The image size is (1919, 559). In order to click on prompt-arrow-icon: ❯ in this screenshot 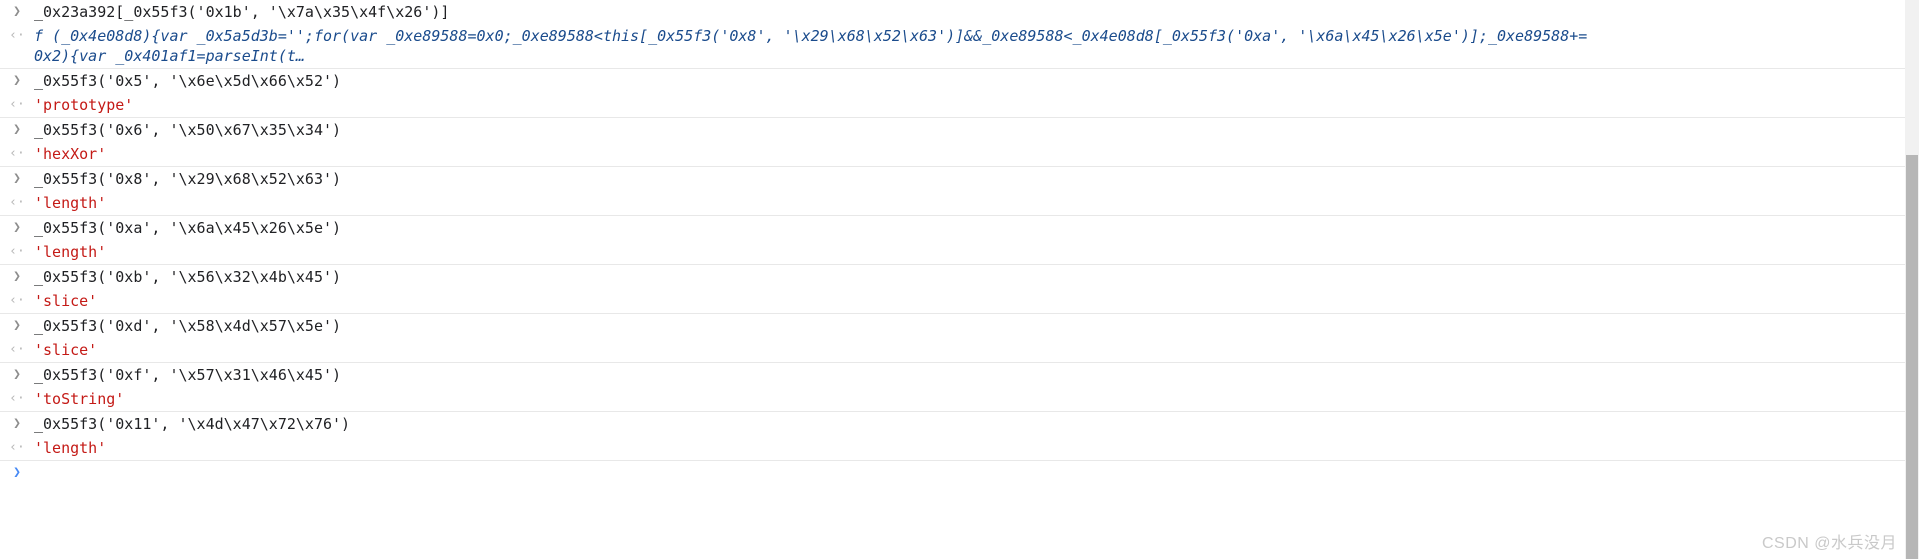, I will do `click(17, 472)`.